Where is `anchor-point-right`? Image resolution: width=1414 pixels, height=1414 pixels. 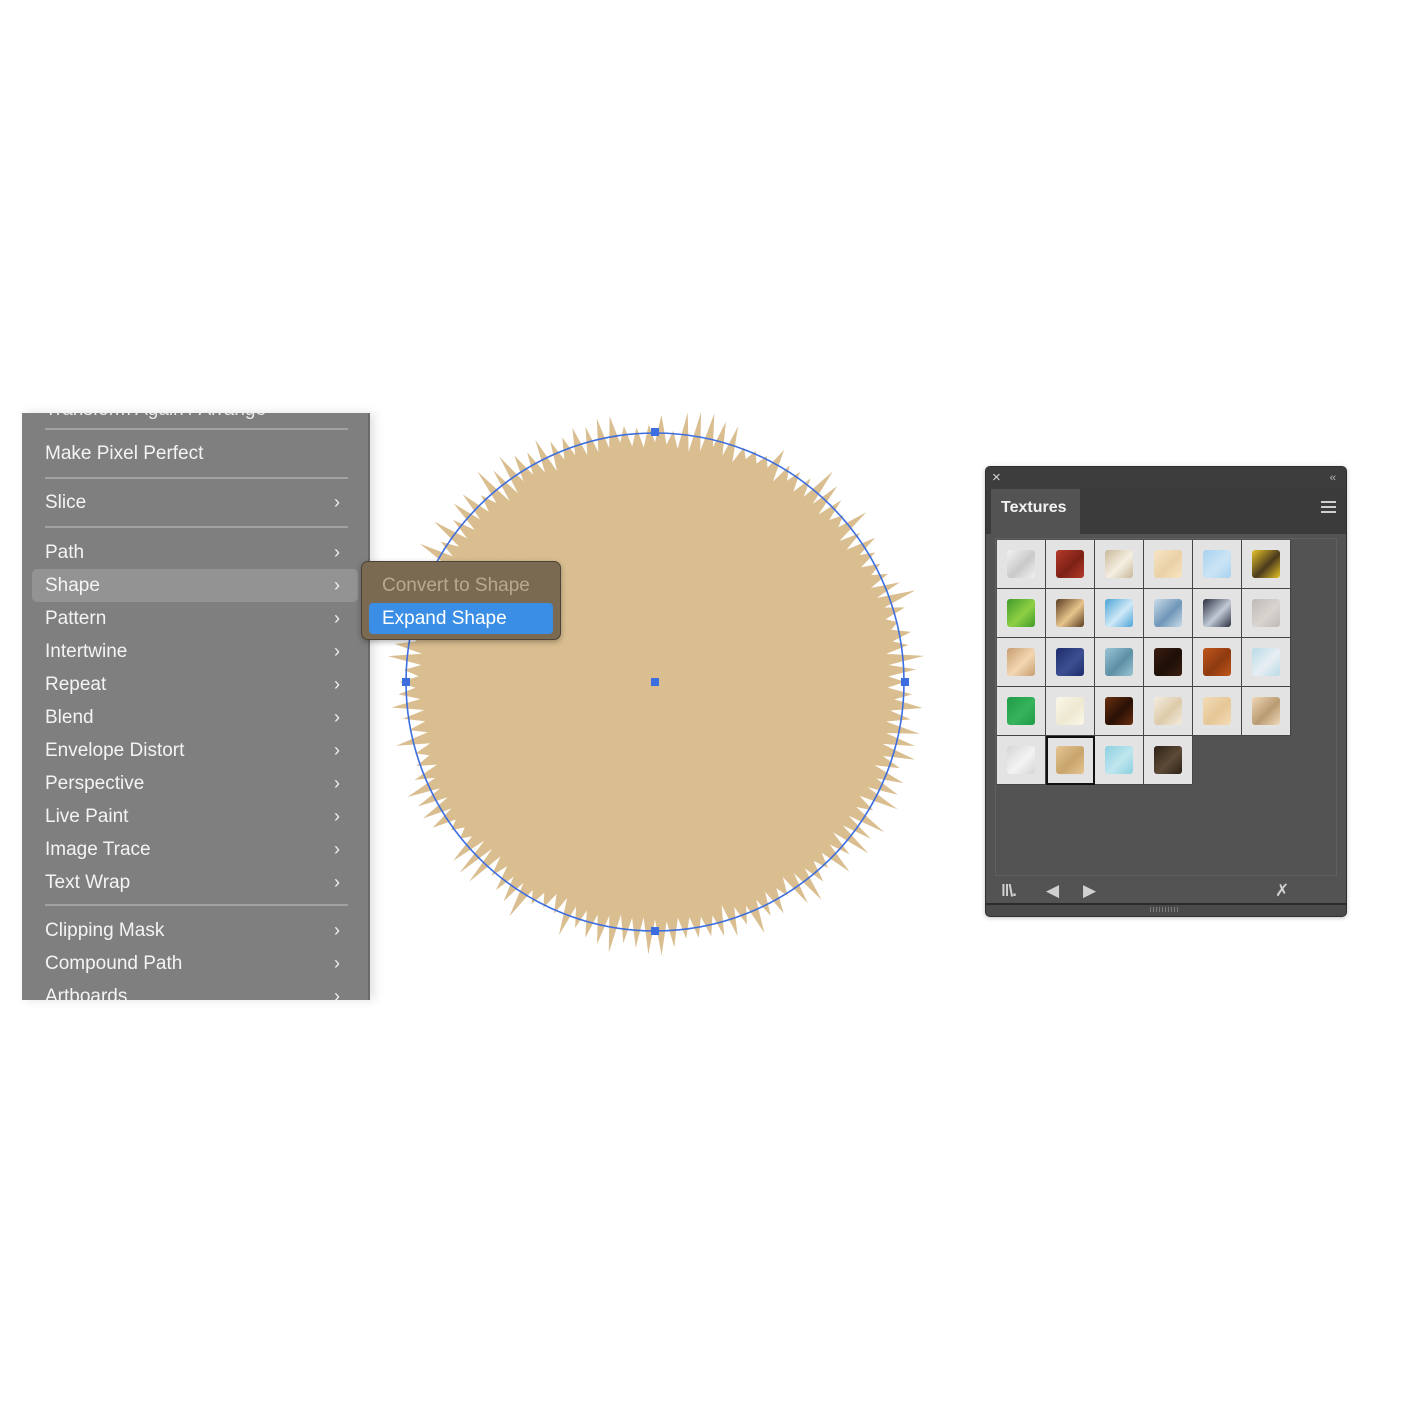
anchor-point-right is located at coordinates (905, 682).